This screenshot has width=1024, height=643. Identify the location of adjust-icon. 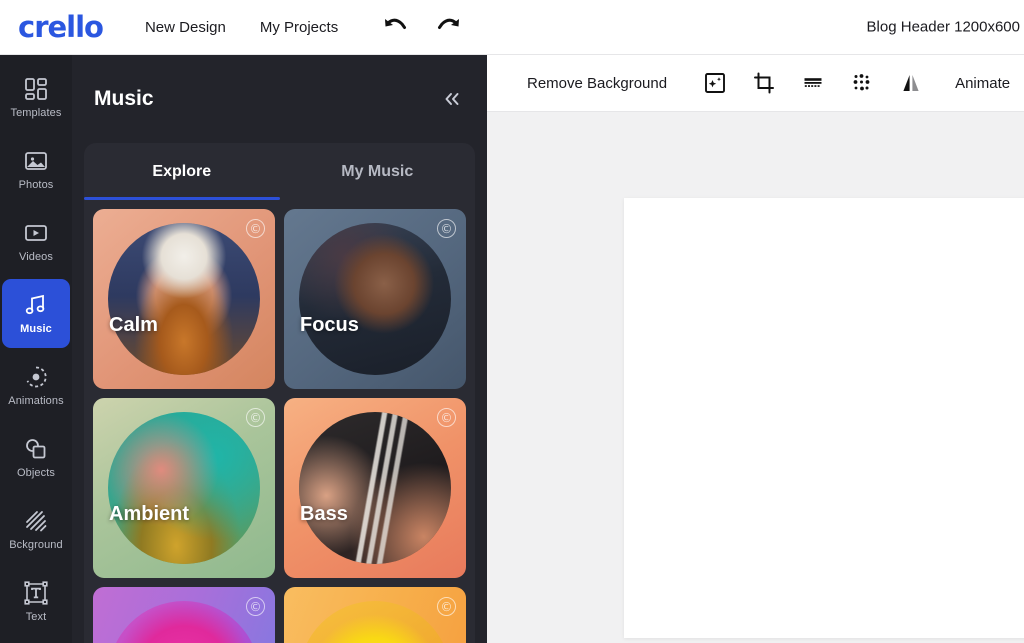
(813, 83).